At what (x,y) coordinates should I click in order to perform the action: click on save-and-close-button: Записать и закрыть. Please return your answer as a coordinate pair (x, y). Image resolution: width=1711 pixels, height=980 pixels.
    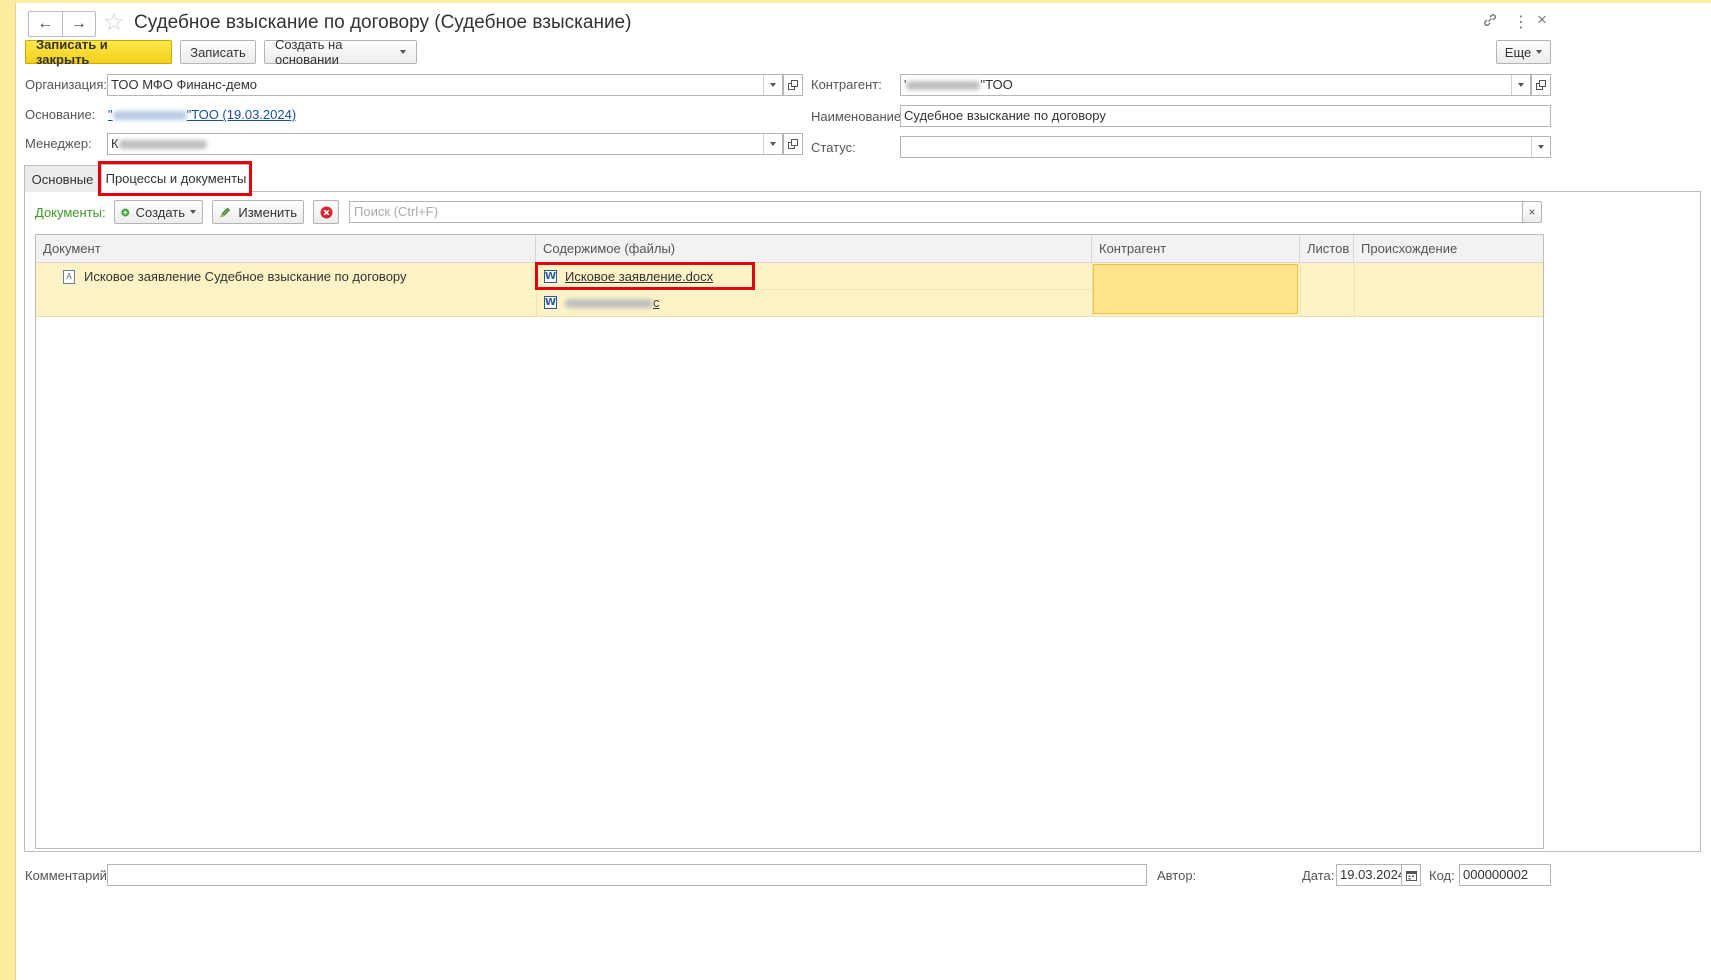
    Looking at the image, I should click on (98, 52).